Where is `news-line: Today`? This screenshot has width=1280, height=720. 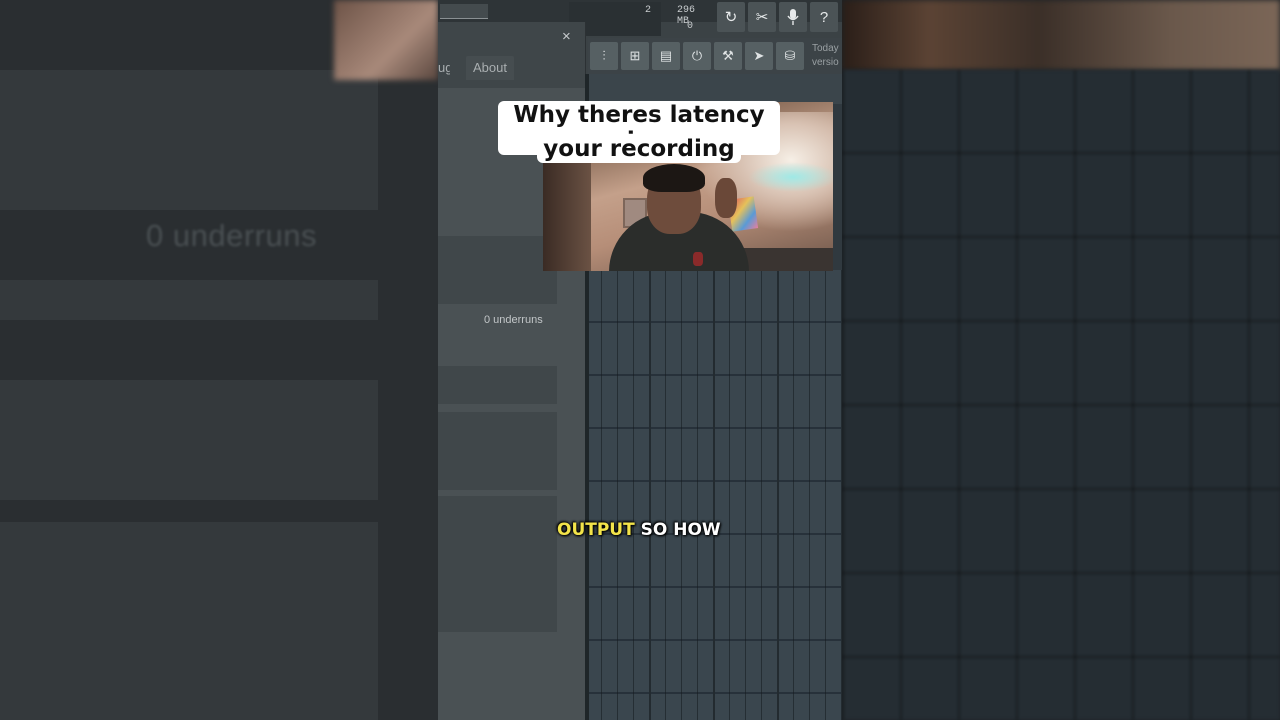 news-line: Today is located at coordinates (825, 48).